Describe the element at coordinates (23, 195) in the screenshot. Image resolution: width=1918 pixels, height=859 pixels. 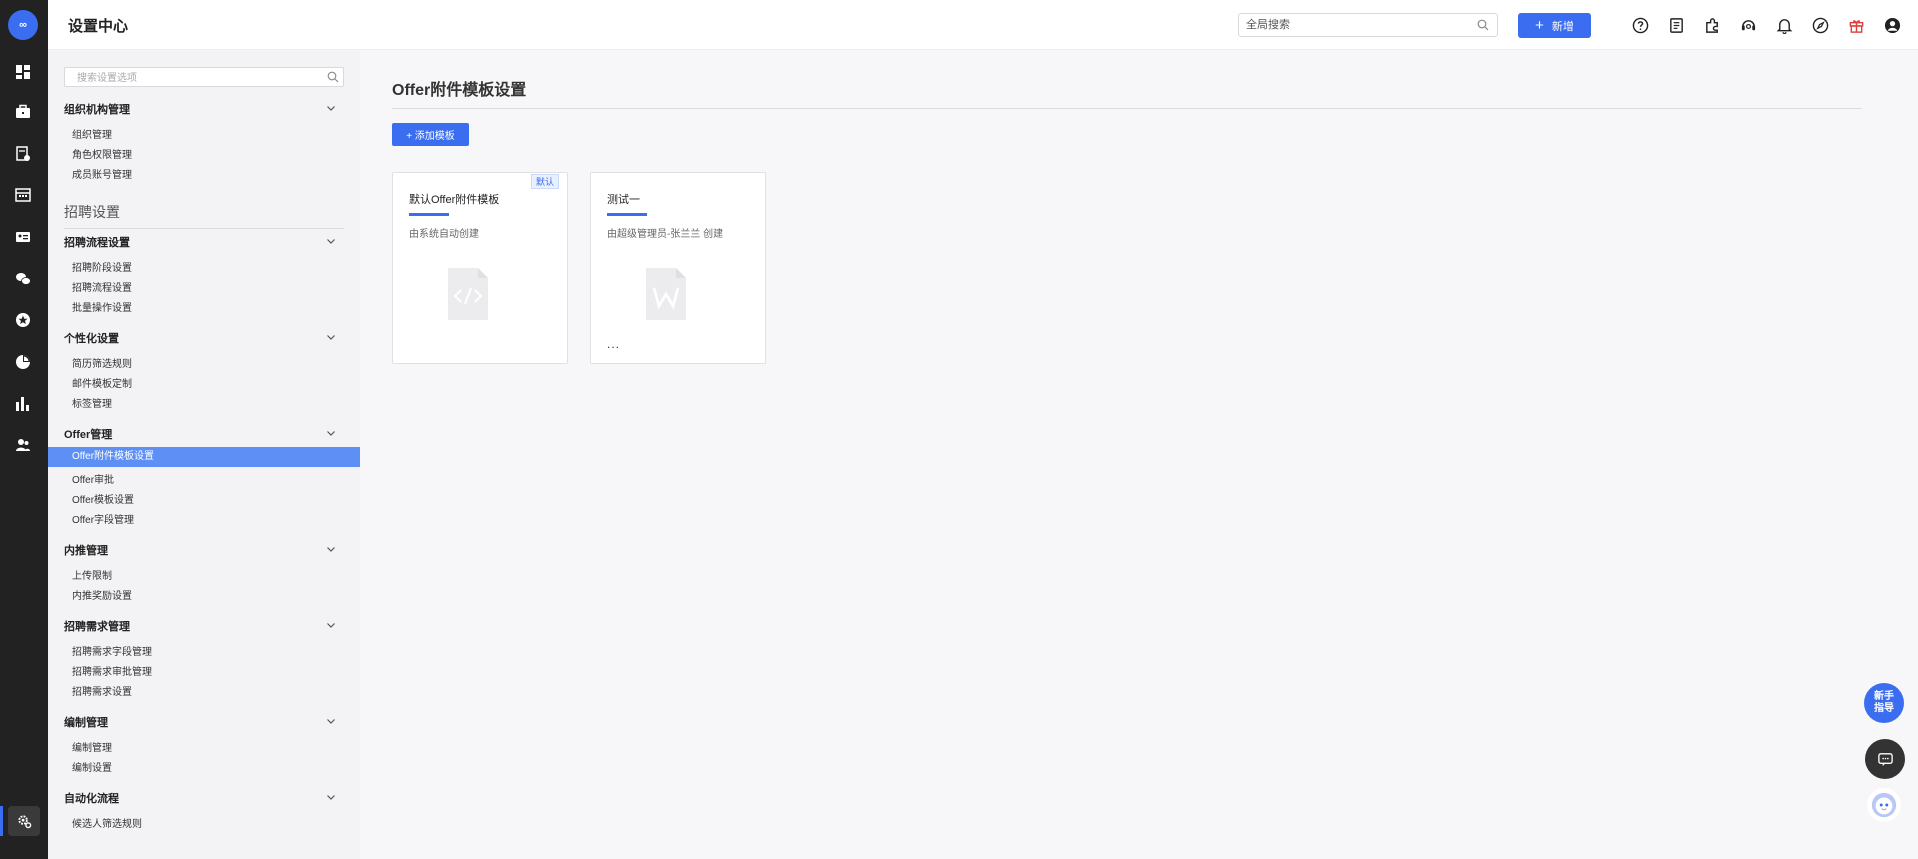
I see `calendar-icon` at that location.